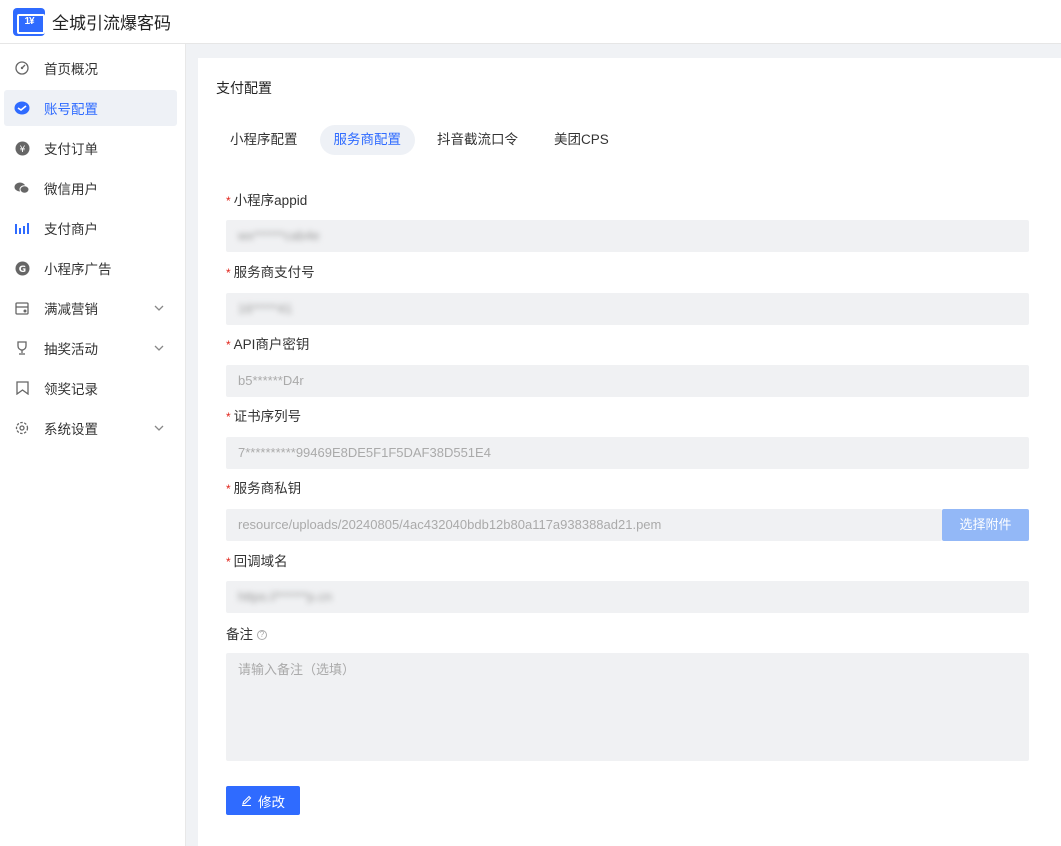 This screenshot has height=846, width=1061. I want to click on sidebar-item-discount-marketing: 满减营销, so click(90, 308).